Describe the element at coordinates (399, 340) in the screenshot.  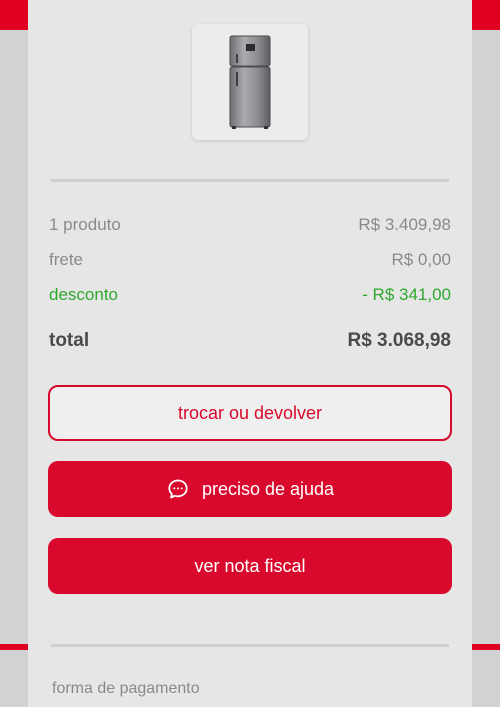
I see `total-value: R$ 3.068,98` at that location.